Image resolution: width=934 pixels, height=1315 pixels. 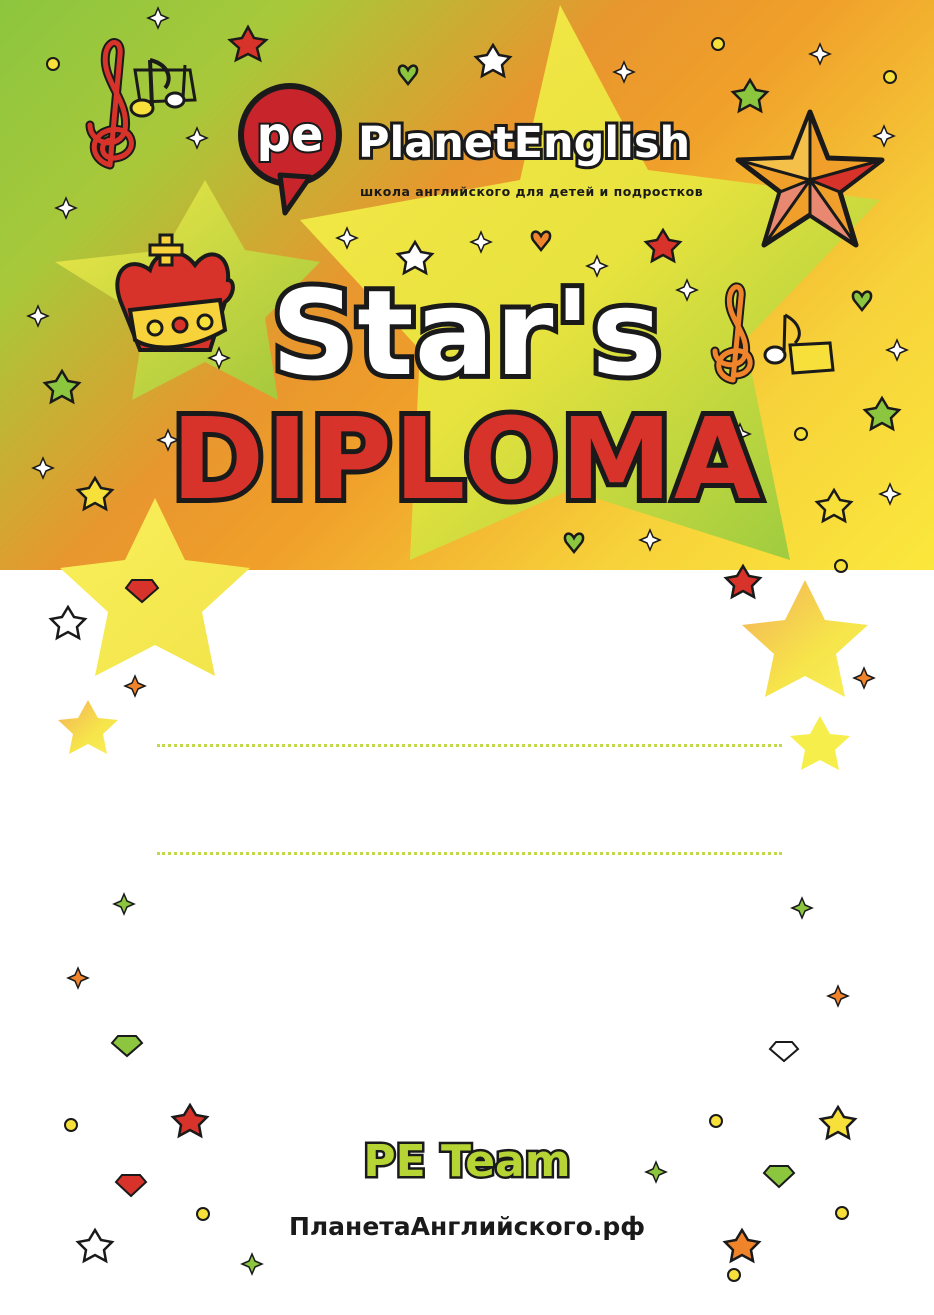 What do you see at coordinates (524, 143) in the screenshot?
I see `logo-brand-name: PlanetEnglish` at bounding box center [524, 143].